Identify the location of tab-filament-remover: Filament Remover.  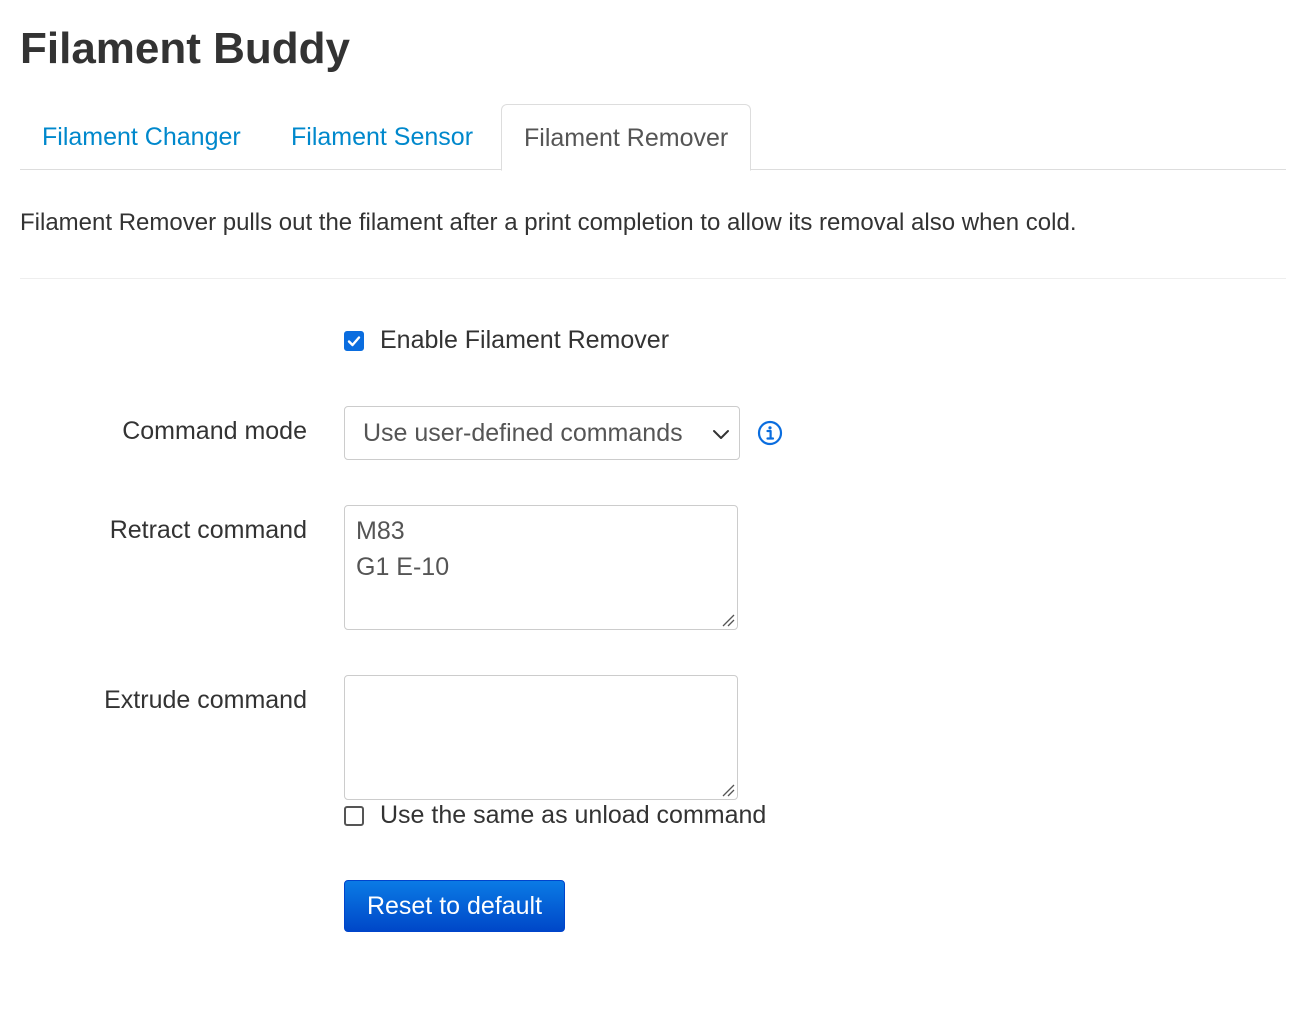
(626, 137).